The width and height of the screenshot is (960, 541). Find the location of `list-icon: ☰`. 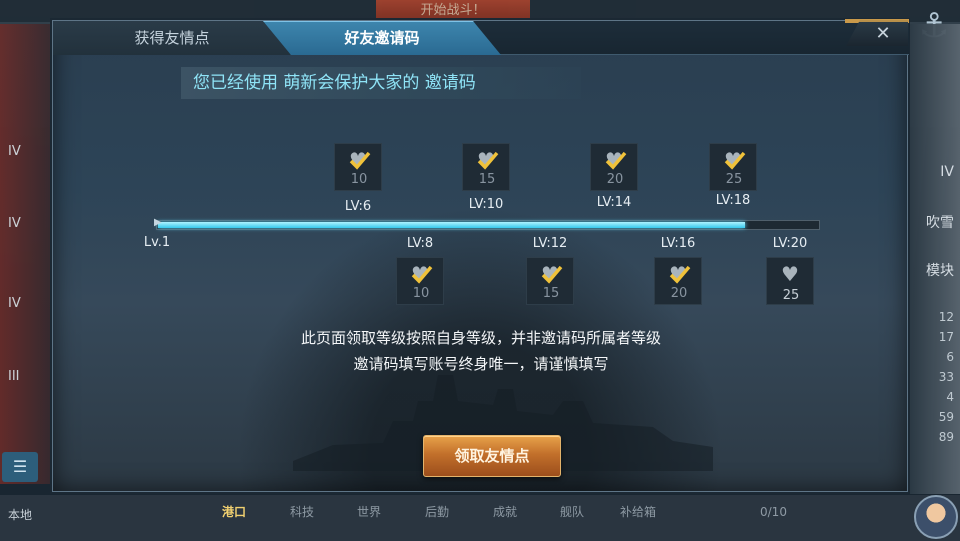

list-icon: ☰ is located at coordinates (20, 467).